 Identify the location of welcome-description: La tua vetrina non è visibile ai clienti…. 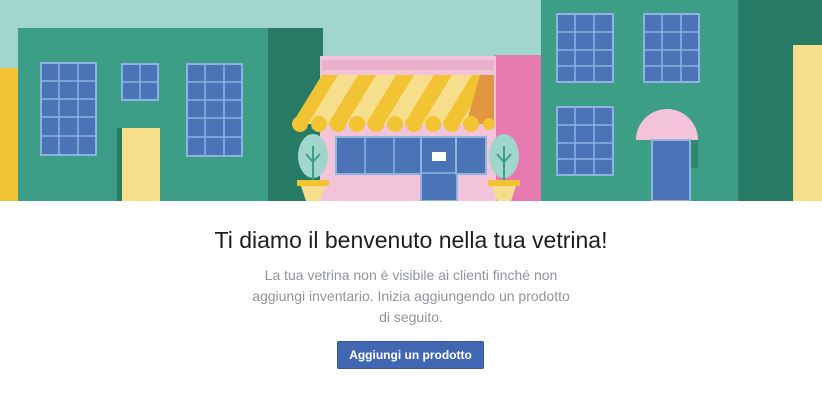
(411, 296).